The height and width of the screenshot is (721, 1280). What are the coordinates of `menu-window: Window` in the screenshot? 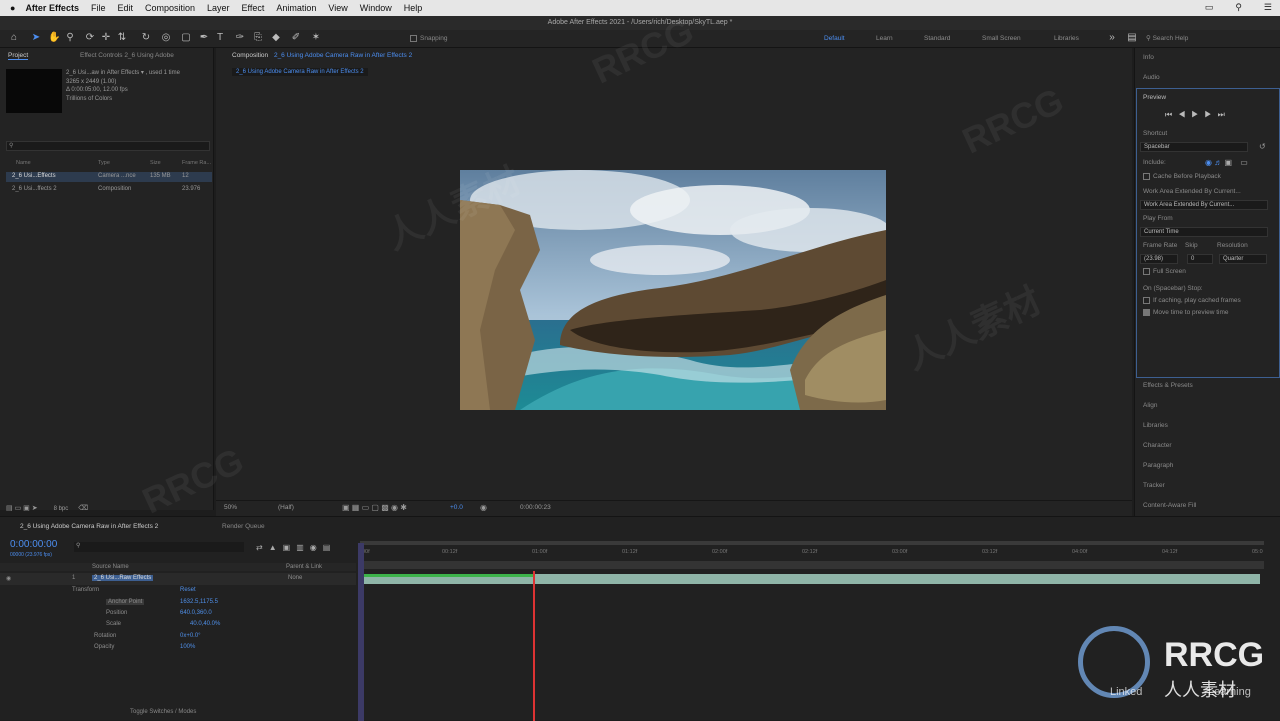 It's located at (376, 8).